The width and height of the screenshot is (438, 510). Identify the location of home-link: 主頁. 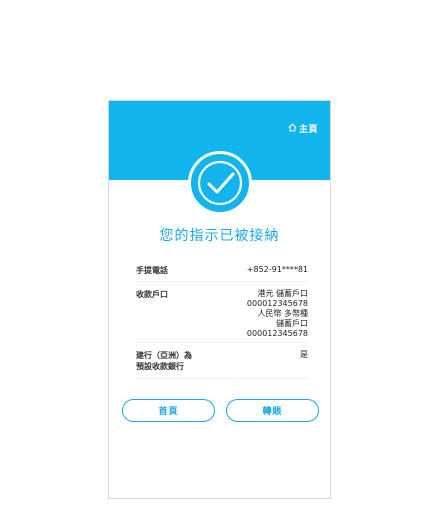
(303, 128).